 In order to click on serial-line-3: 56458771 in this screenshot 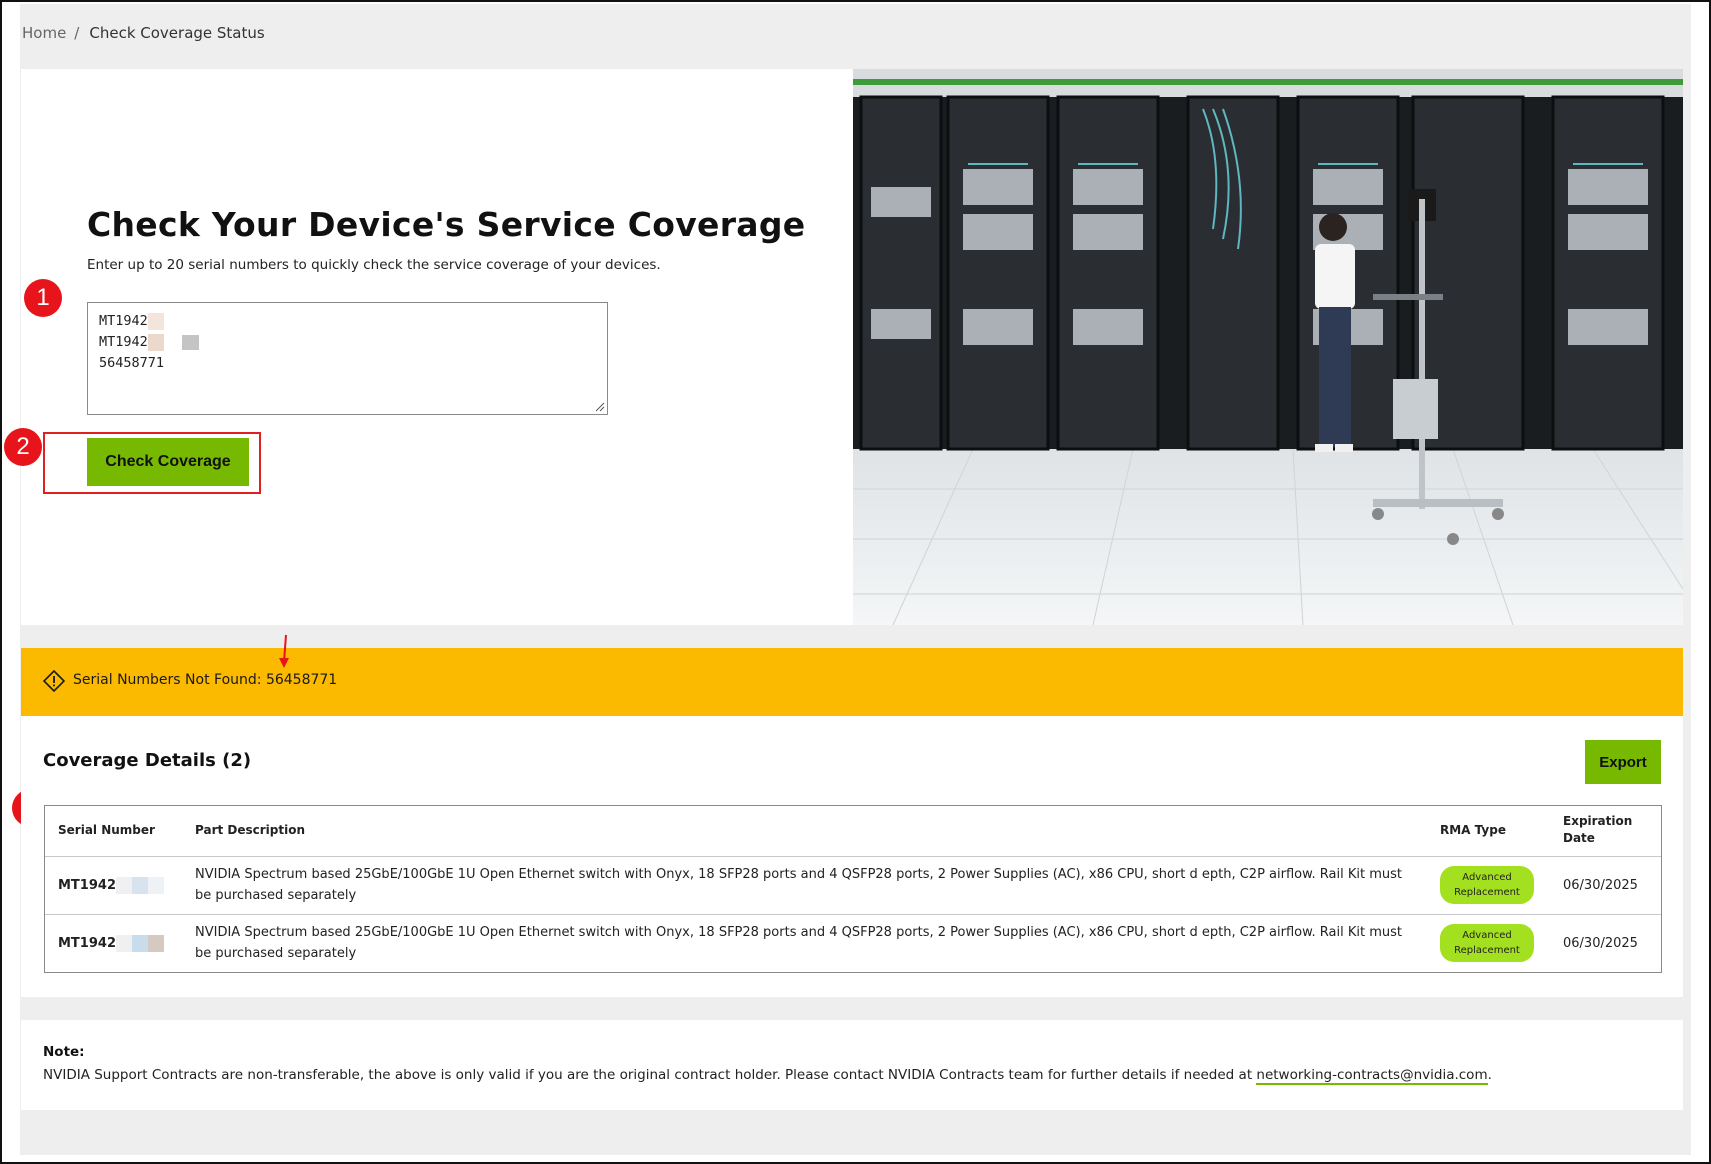, I will do `click(132, 363)`.